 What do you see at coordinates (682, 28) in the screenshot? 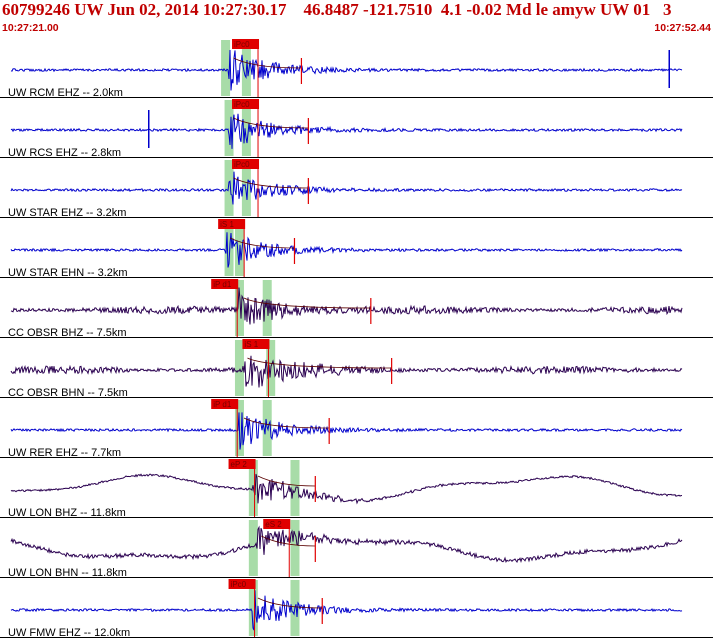
I see `end-time-label: 10:27:52.44` at bounding box center [682, 28].